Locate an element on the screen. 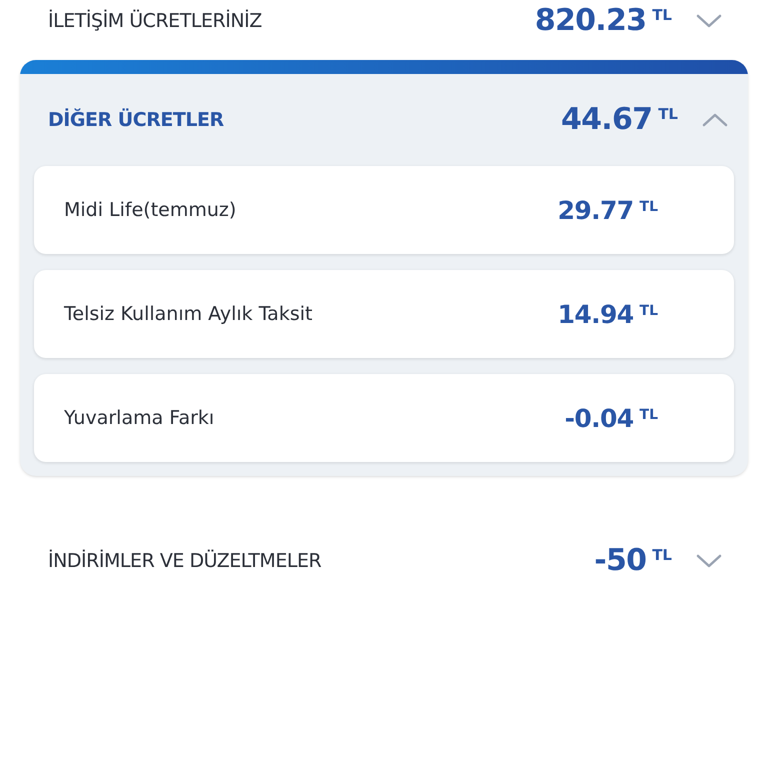 This screenshot has width=768, height=768. section-title: İLETİŞİM ÜCRETLERİNİZ is located at coordinates (155, 21).